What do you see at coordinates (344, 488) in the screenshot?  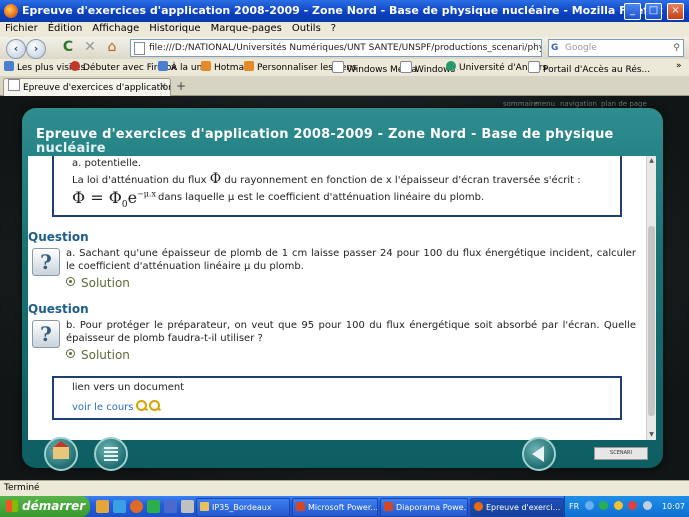 I see `status-bar: Terminé` at bounding box center [344, 488].